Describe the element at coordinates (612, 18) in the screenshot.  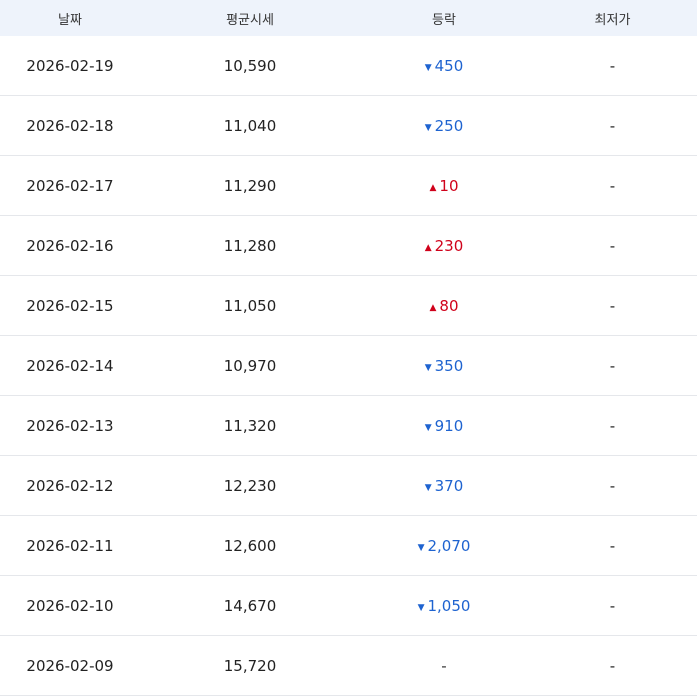
I see `header-lowest: 최저가` at that location.